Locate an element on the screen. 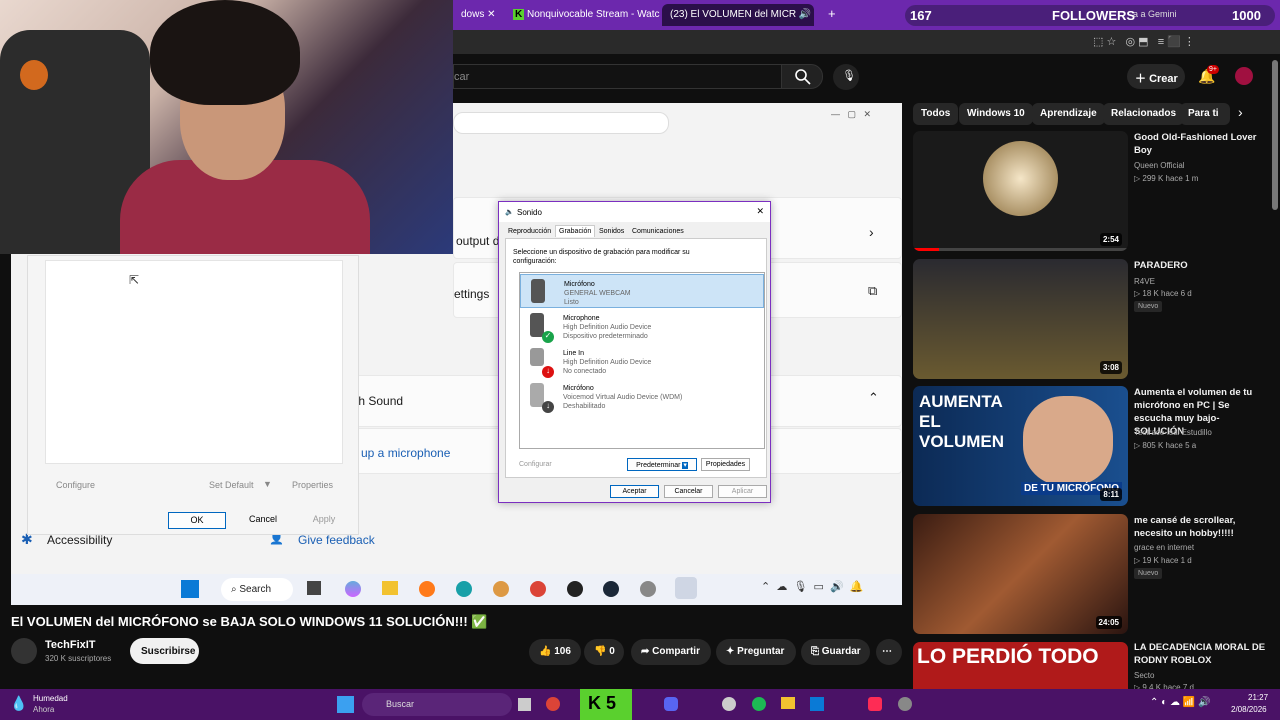 The height and width of the screenshot is (720, 1280). browser-tab: dows ✕ is located at coordinates (478, 15).